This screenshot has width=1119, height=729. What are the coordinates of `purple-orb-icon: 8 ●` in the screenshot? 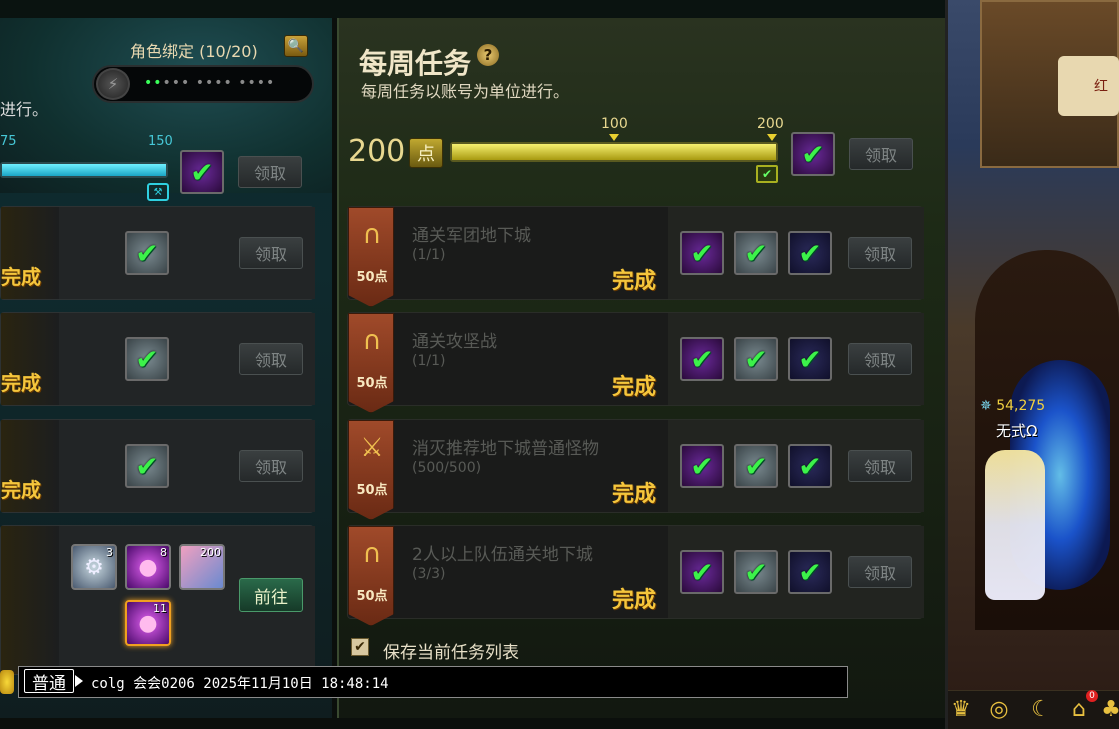 It's located at (148, 567).